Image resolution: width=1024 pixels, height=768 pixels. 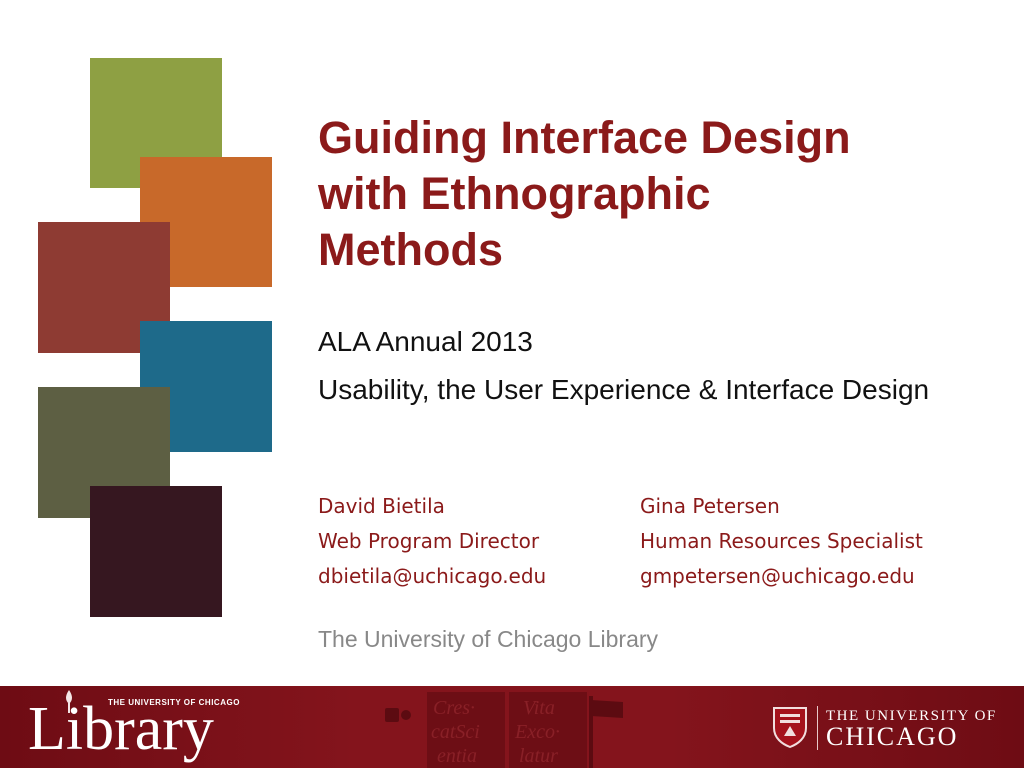 What do you see at coordinates (429, 541) in the screenshot?
I see `presenter-role: Web Program Director` at bounding box center [429, 541].